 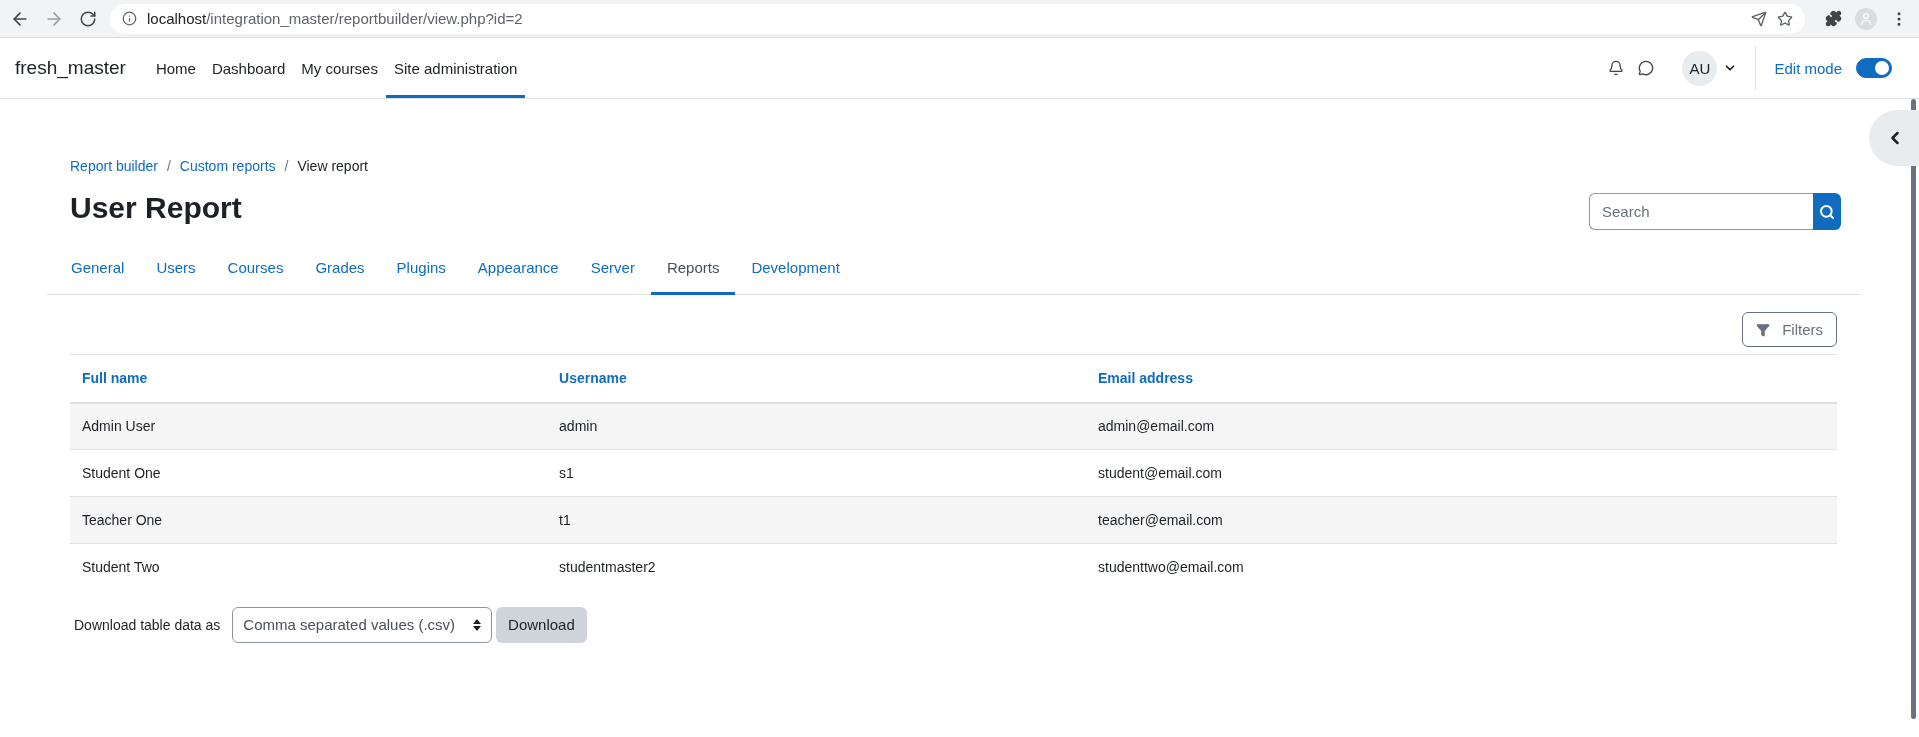 What do you see at coordinates (1894, 138) in the screenshot?
I see `drawer-toggle-button` at bounding box center [1894, 138].